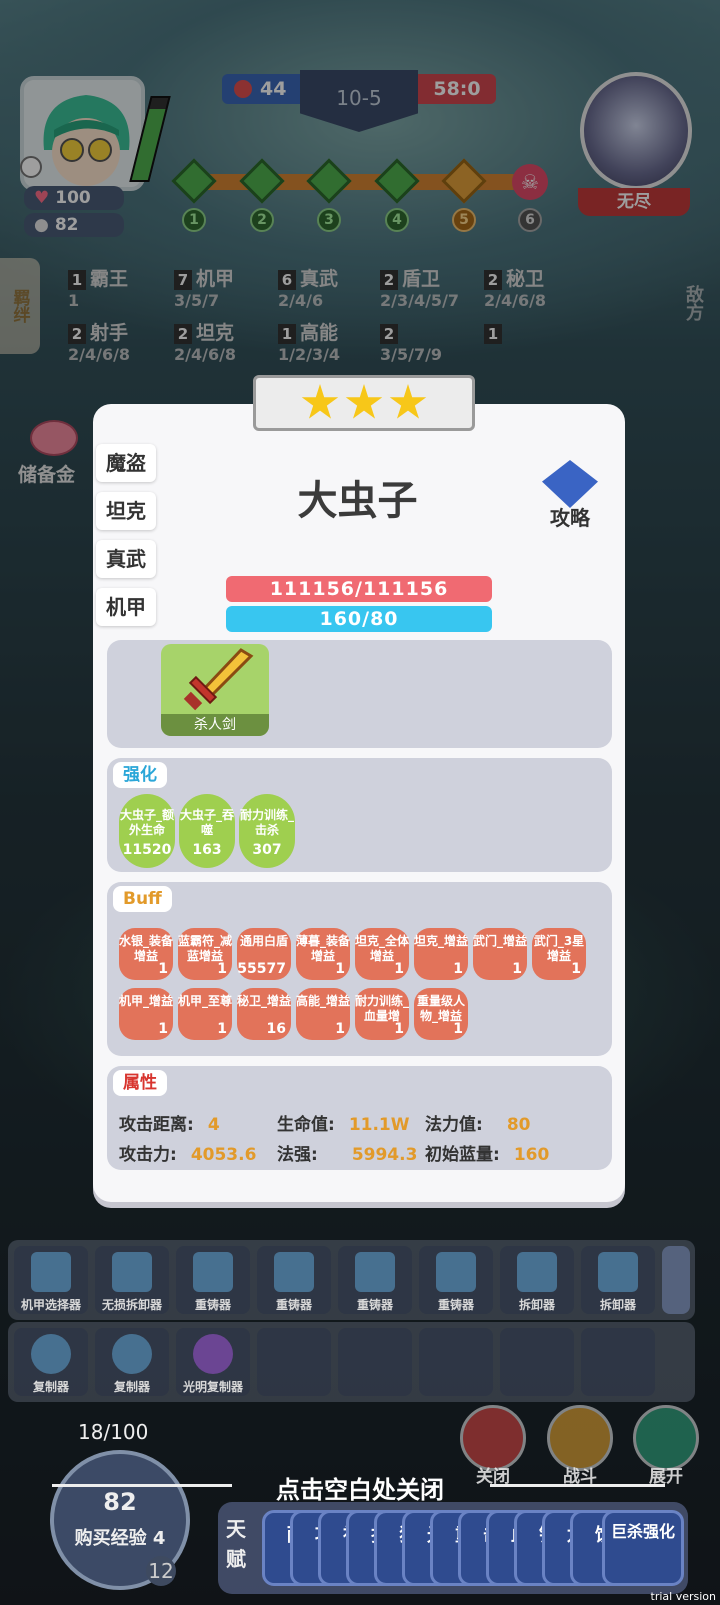 The width and height of the screenshot is (720, 1605). I want to click on inventory-row-2: 复制器 复制器 光明复制器, so click(351, 1362).